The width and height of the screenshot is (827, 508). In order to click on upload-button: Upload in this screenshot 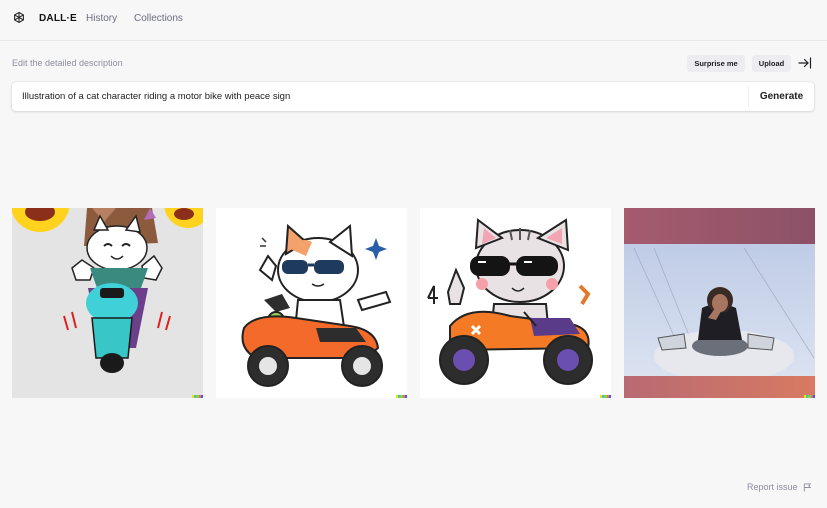, I will do `click(771, 63)`.